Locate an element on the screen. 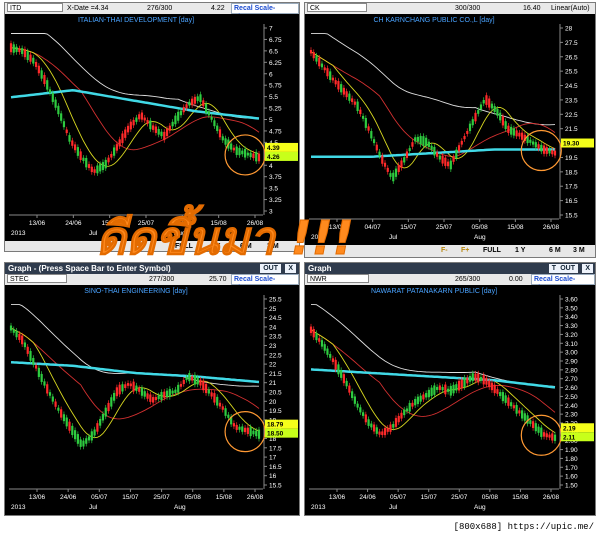 This screenshot has width=600, height=534. x-tick-label: 26/08 is located at coordinates (255, 223).